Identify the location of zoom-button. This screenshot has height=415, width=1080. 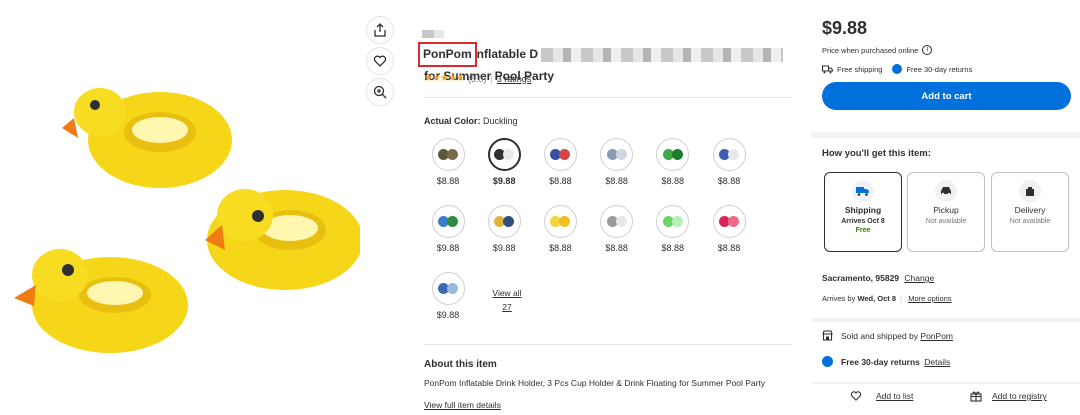
(380, 92).